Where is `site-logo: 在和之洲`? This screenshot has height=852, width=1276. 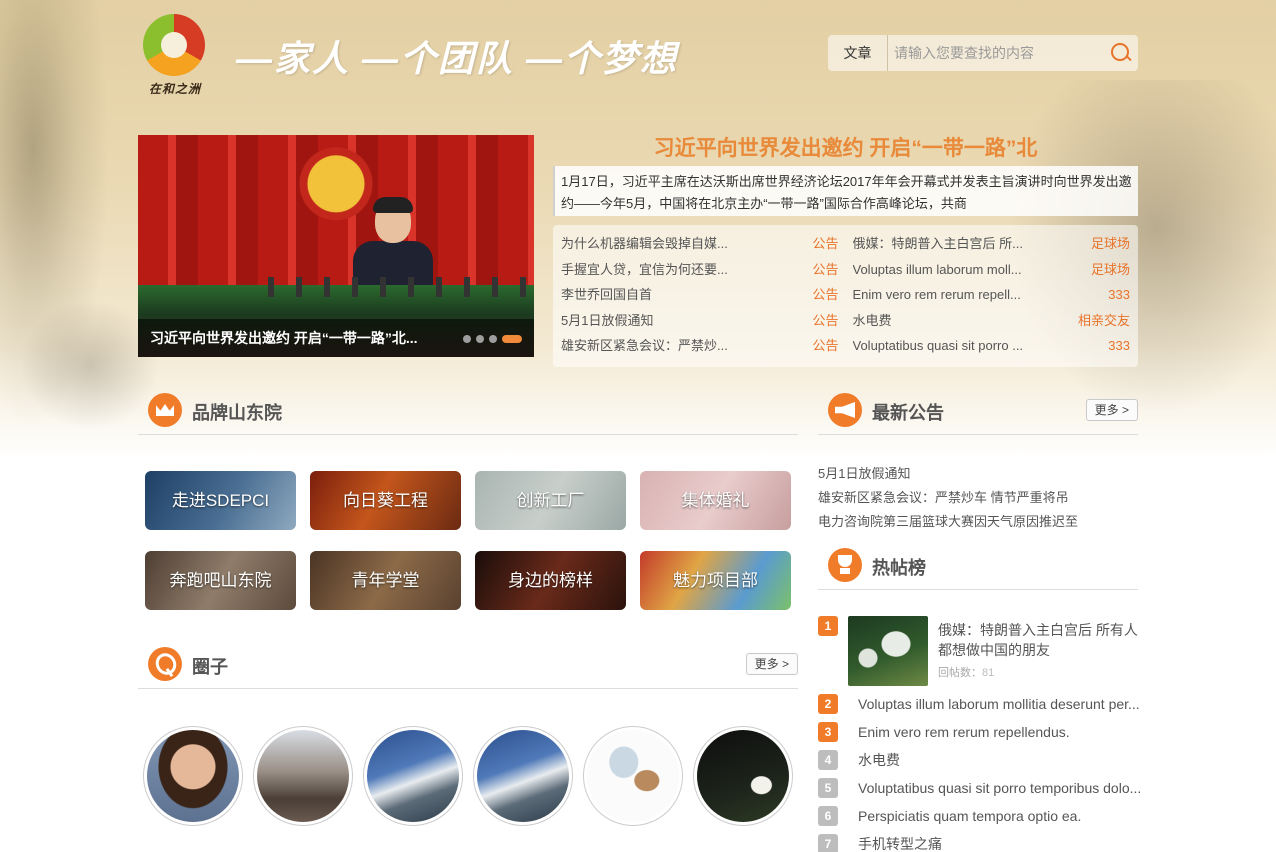 site-logo: 在和之洲 is located at coordinates (175, 55).